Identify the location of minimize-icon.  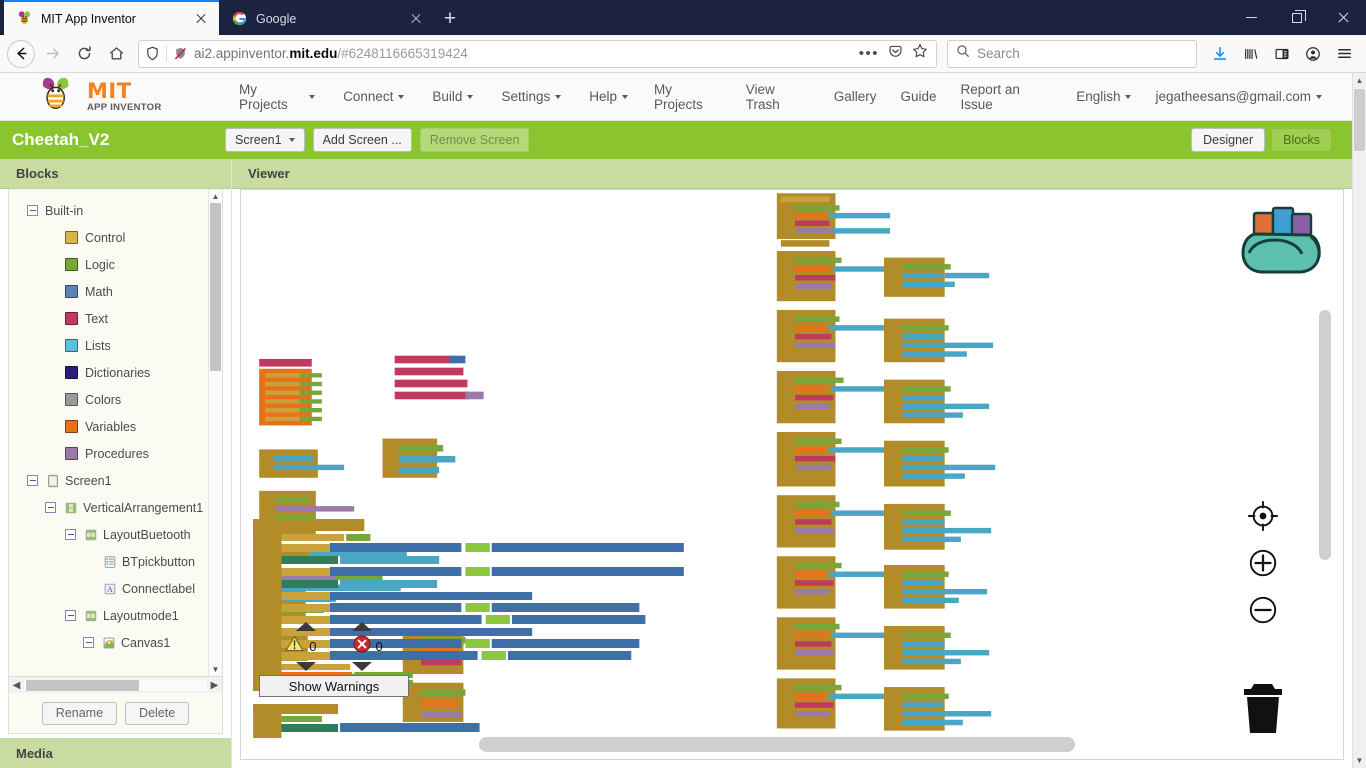
(1251, 17).